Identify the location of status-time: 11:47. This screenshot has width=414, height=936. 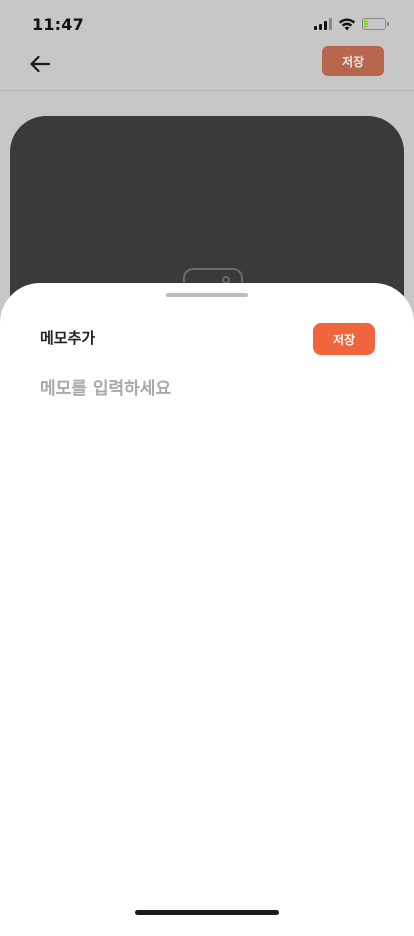
(58, 24).